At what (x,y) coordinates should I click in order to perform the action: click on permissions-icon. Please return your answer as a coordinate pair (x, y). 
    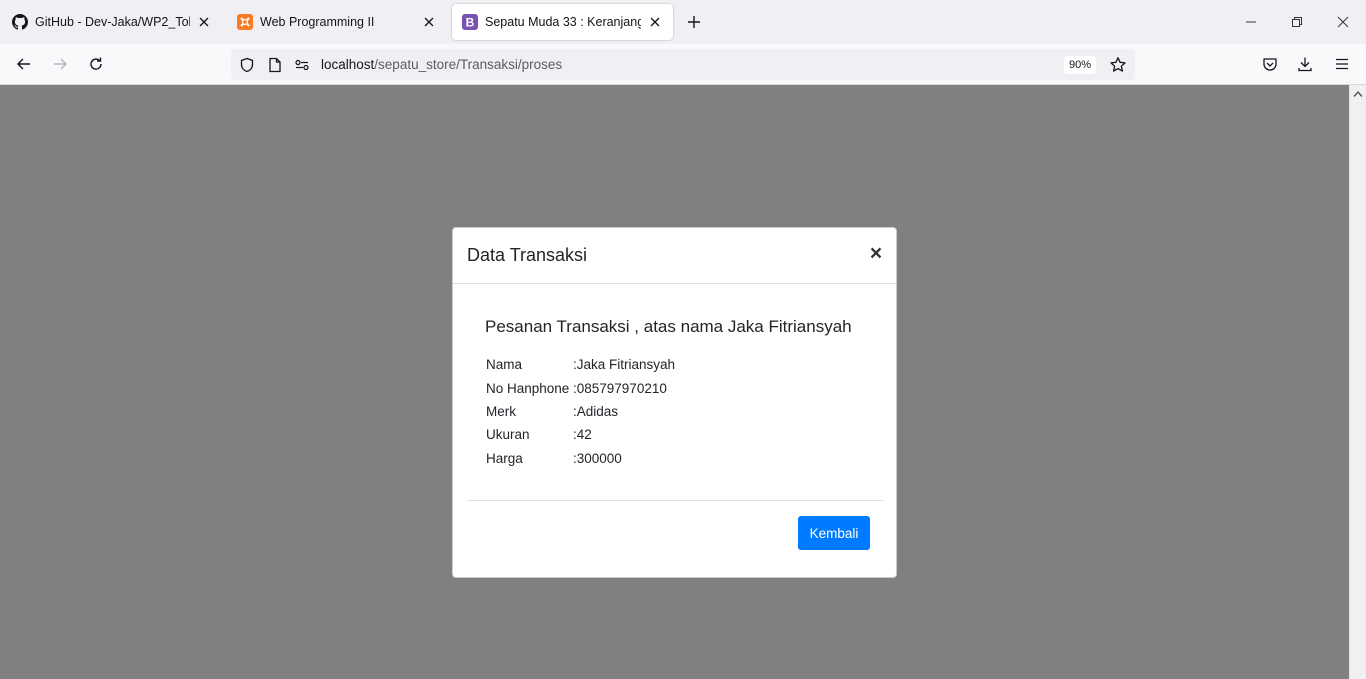
    Looking at the image, I should click on (302, 65).